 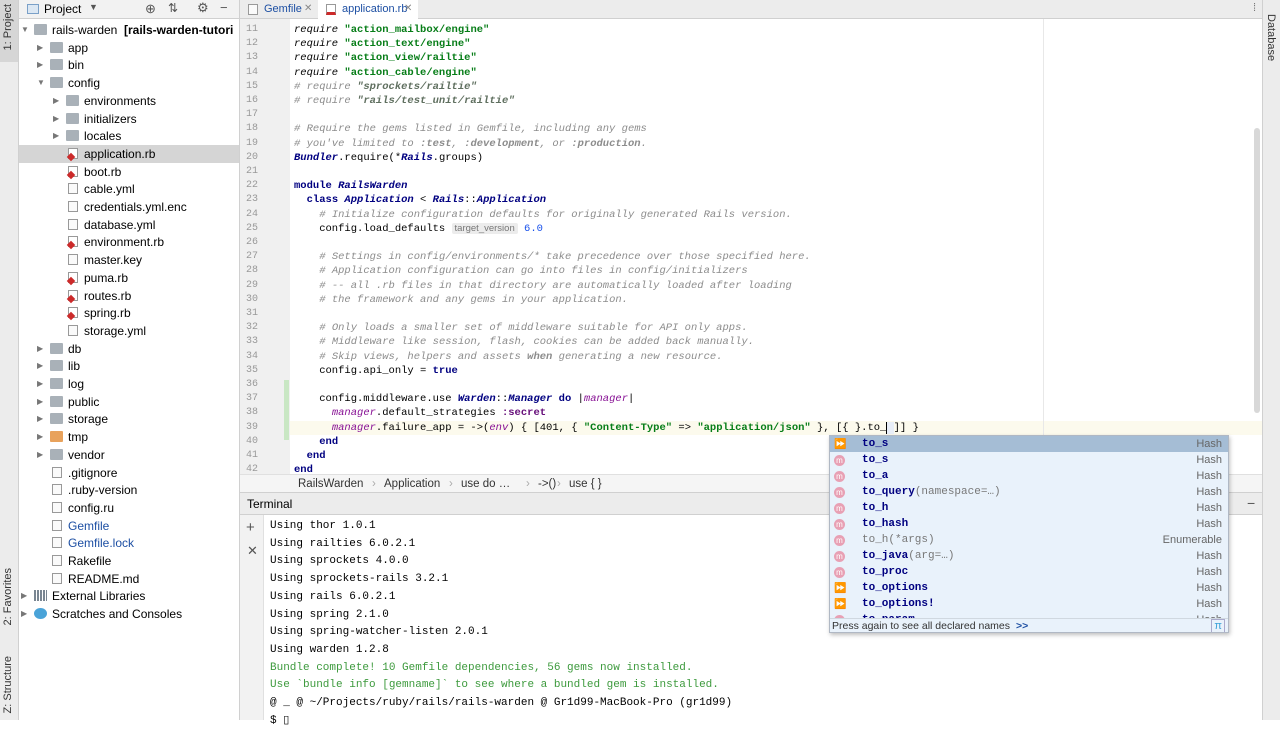 What do you see at coordinates (1029, 444) in the screenshot?
I see `completion-item: ⏩ to_s Hash` at bounding box center [1029, 444].